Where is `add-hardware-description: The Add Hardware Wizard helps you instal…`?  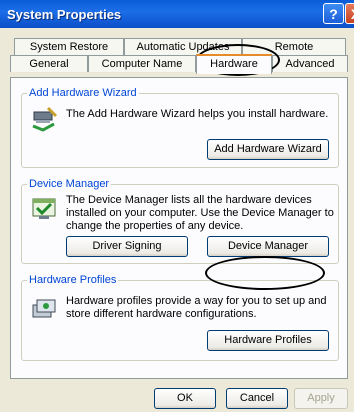 add-hardware-description: The Add Hardware Wizard helps you instal… is located at coordinates (197, 114).